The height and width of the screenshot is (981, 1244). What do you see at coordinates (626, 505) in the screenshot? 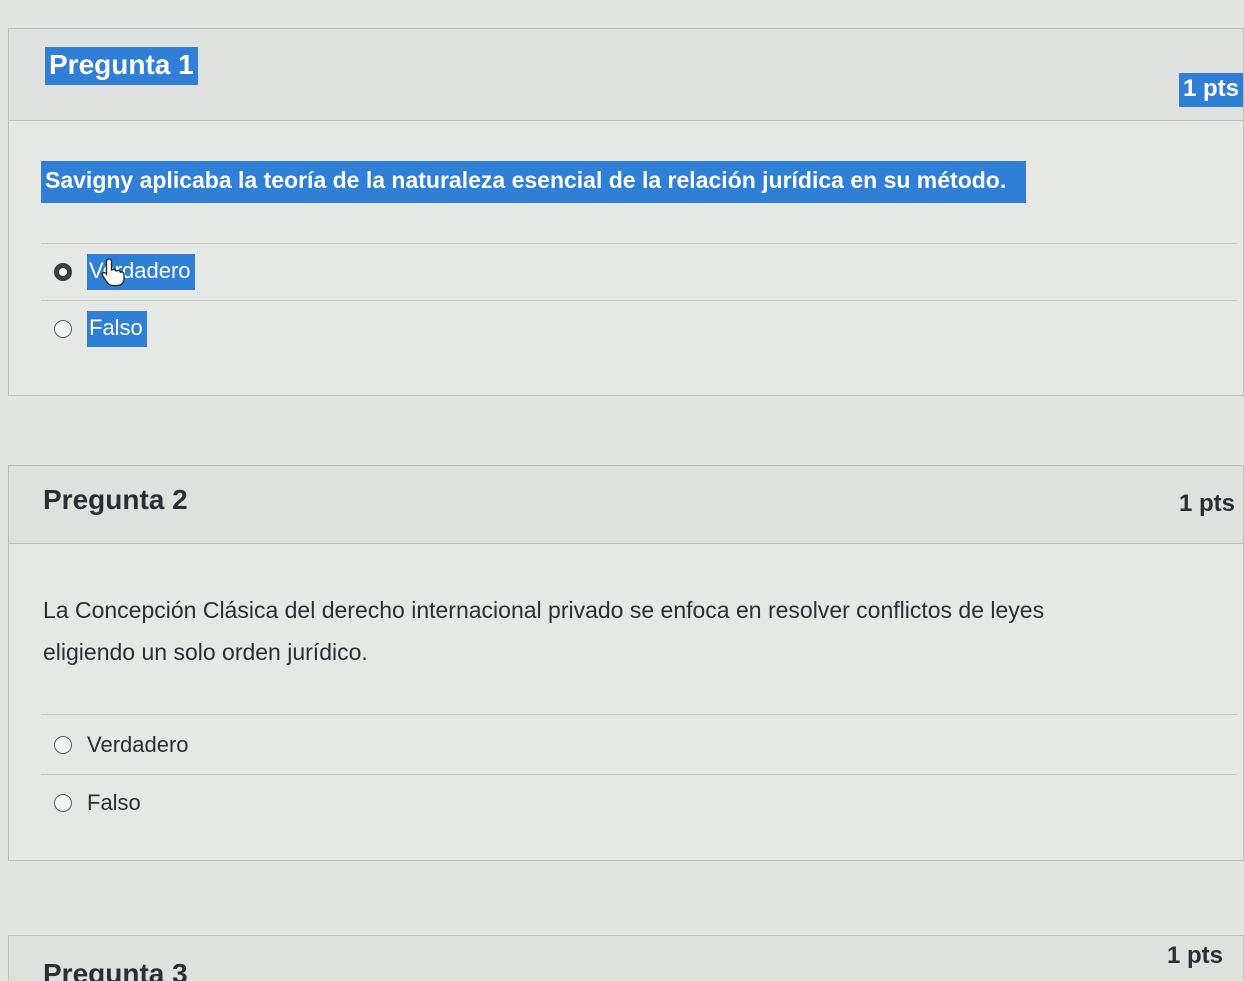
I see `question-2-header: Pregunta 2 1 pts` at bounding box center [626, 505].